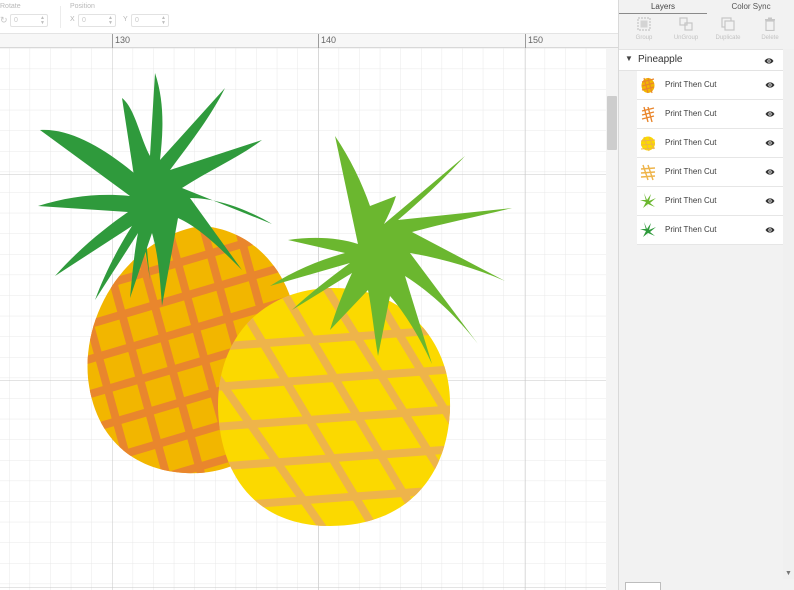 Image resolution: width=794 pixels, height=590 pixels. What do you see at coordinates (788, 573) in the screenshot?
I see `scroll-down-arrow-icon: ▼` at bounding box center [788, 573].